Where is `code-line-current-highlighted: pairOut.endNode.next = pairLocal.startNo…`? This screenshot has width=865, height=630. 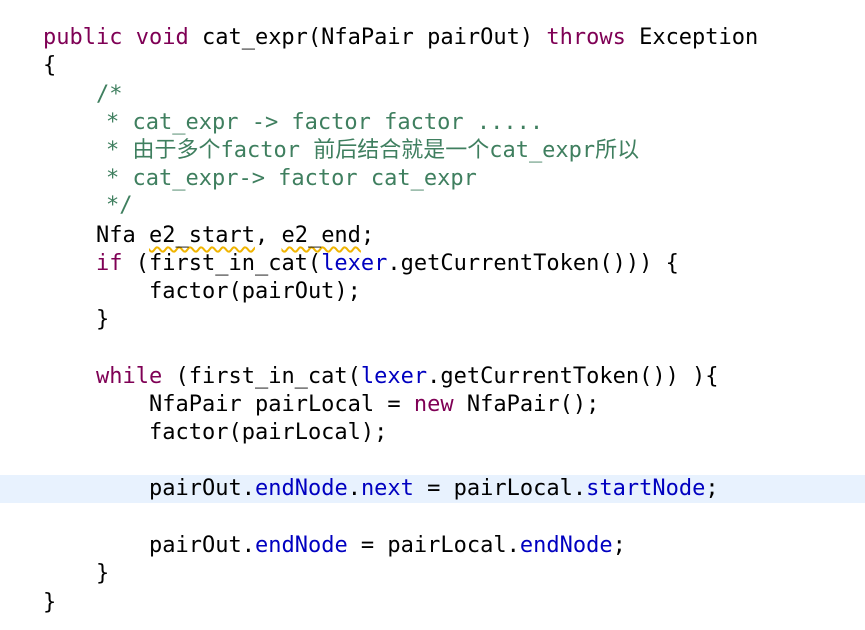
code-line-current-highlighted: pairOut.endNode.next = pairLocal.startNo… is located at coordinates (432, 489).